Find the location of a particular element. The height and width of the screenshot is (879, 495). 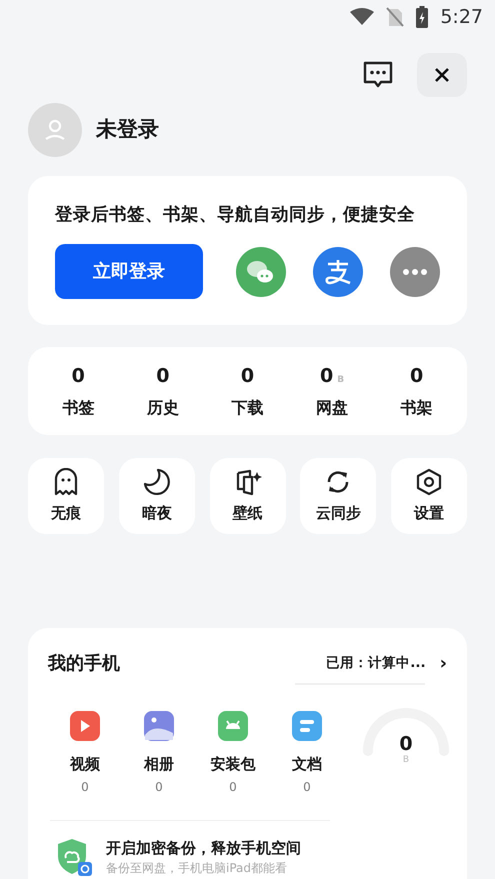

moon-icon is located at coordinates (156, 482).